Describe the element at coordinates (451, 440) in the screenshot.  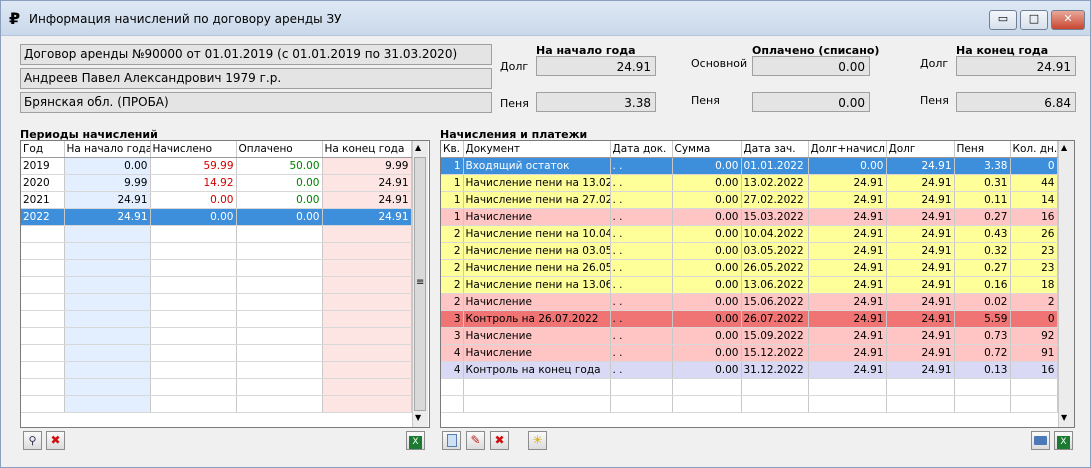
I see `document-button` at that location.